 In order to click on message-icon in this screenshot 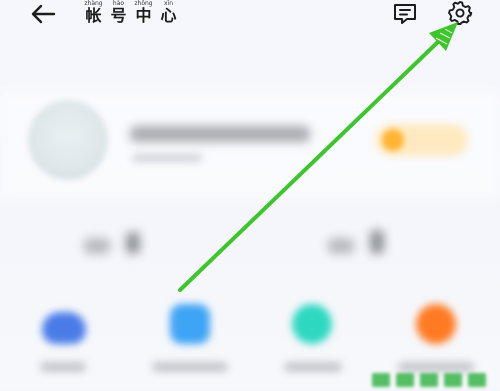, I will do `click(405, 14)`.